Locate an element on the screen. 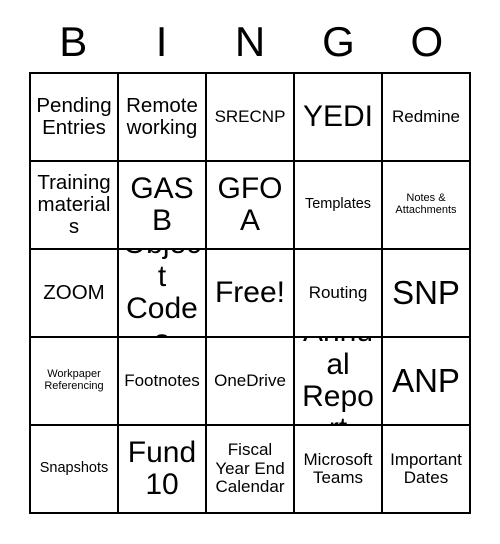  bingo-cell: Footnotes is located at coordinates (163, 382).